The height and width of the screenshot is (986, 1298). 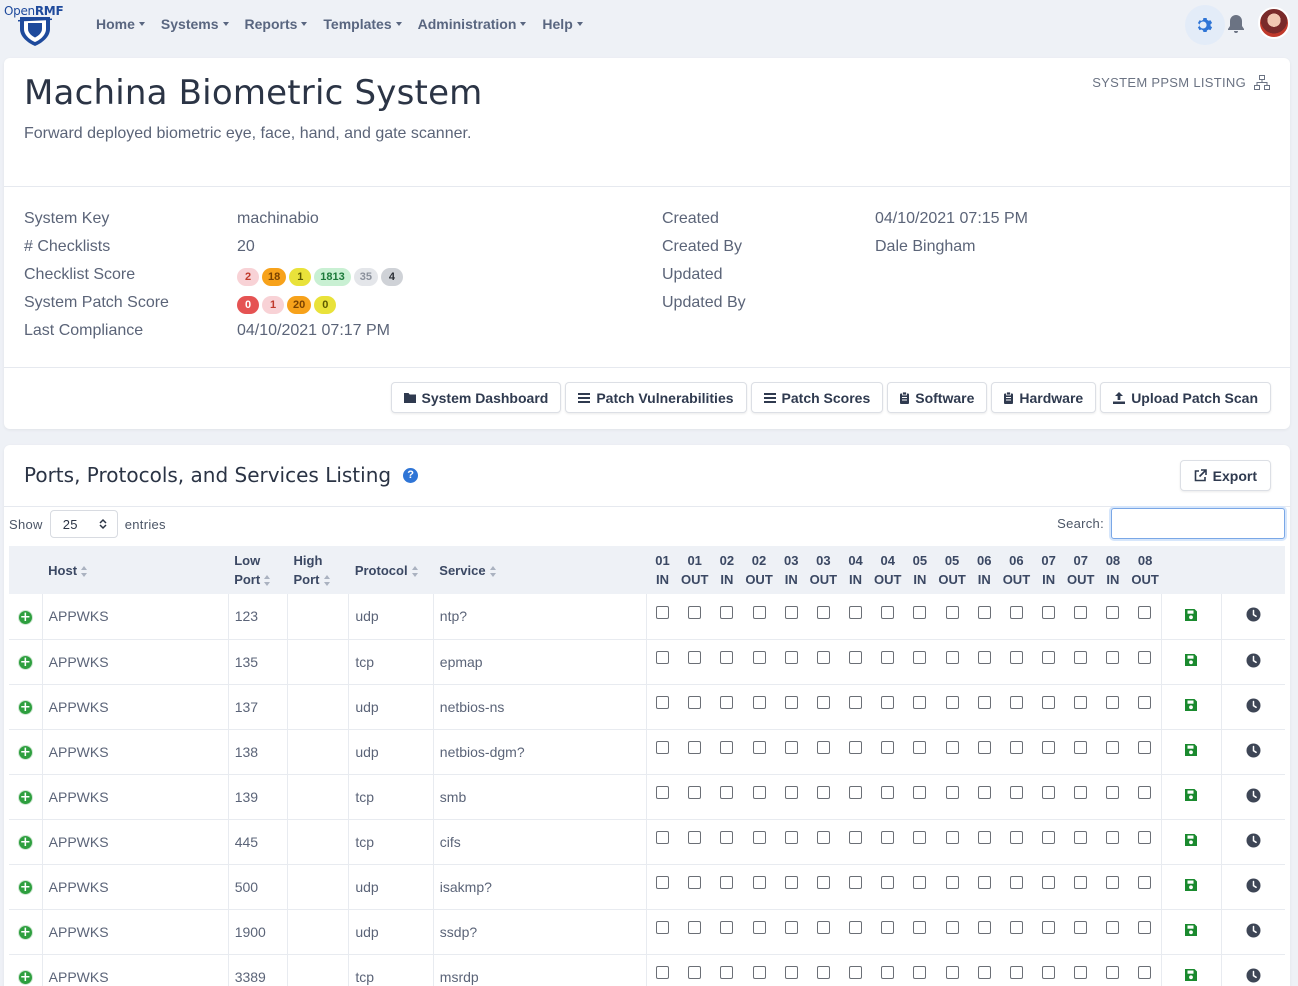 I want to click on low-port-column-header: Low Port, so click(x=258, y=570).